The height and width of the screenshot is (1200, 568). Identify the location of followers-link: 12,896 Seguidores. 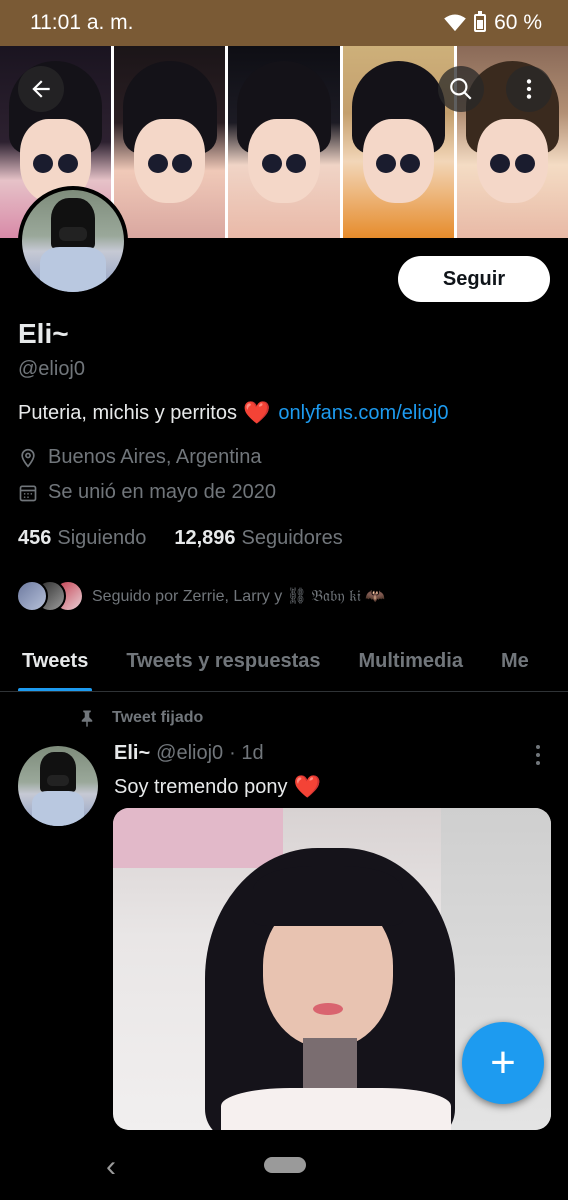
(258, 538).